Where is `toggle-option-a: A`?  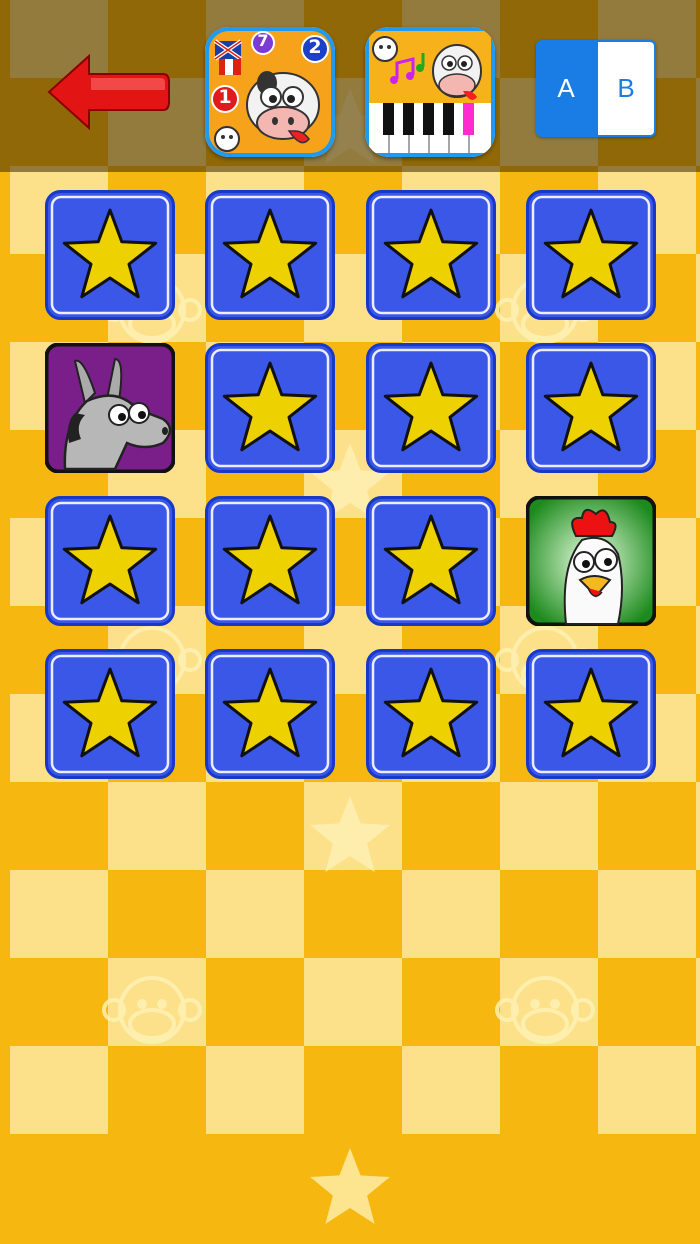 toggle-option-a: A is located at coordinates (566, 88).